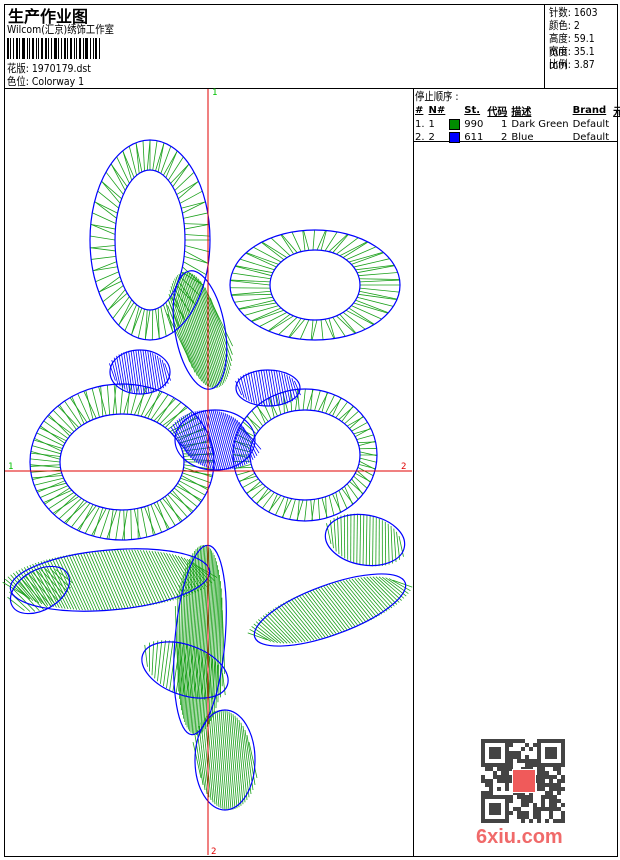 Image resolution: width=620 pixels, height=860 pixels. Describe the element at coordinates (591, 124) in the screenshot. I see `row-brand: Default` at that location.